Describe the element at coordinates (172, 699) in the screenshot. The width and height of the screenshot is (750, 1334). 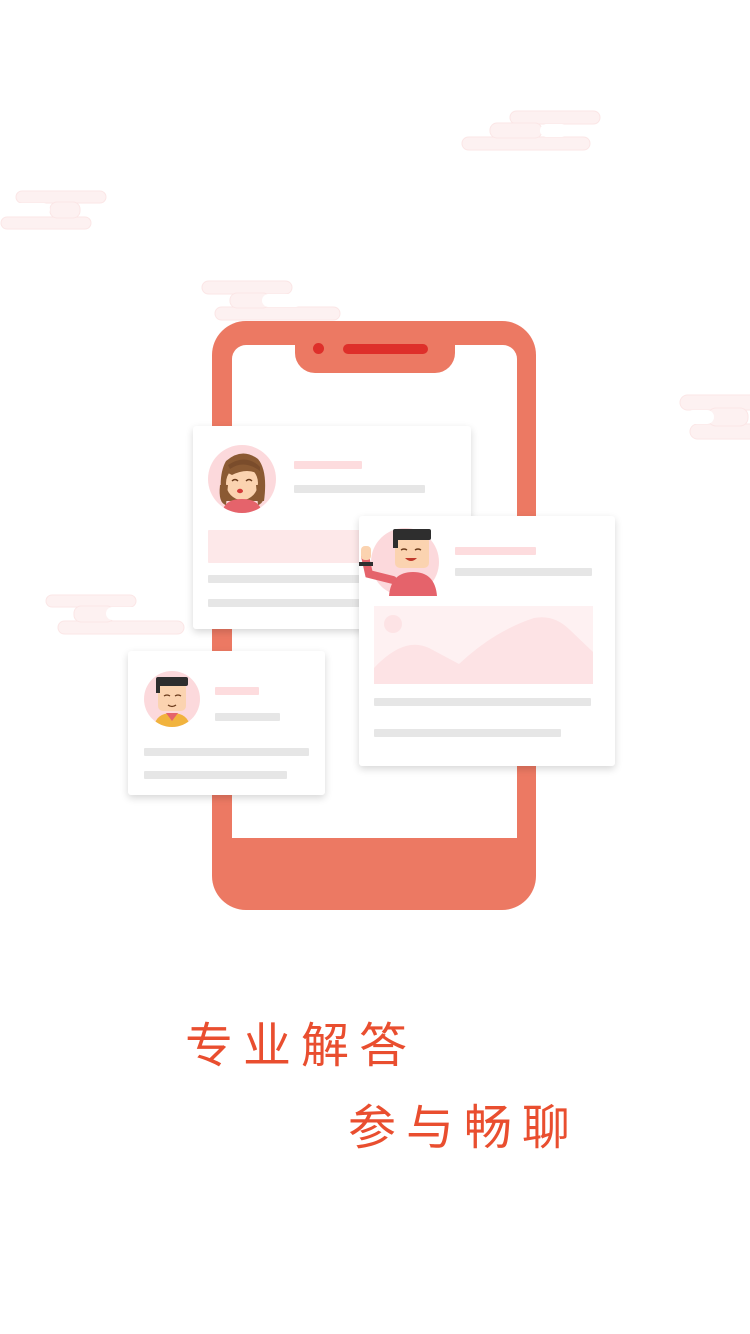
I see `boy-avatar-icon` at that location.